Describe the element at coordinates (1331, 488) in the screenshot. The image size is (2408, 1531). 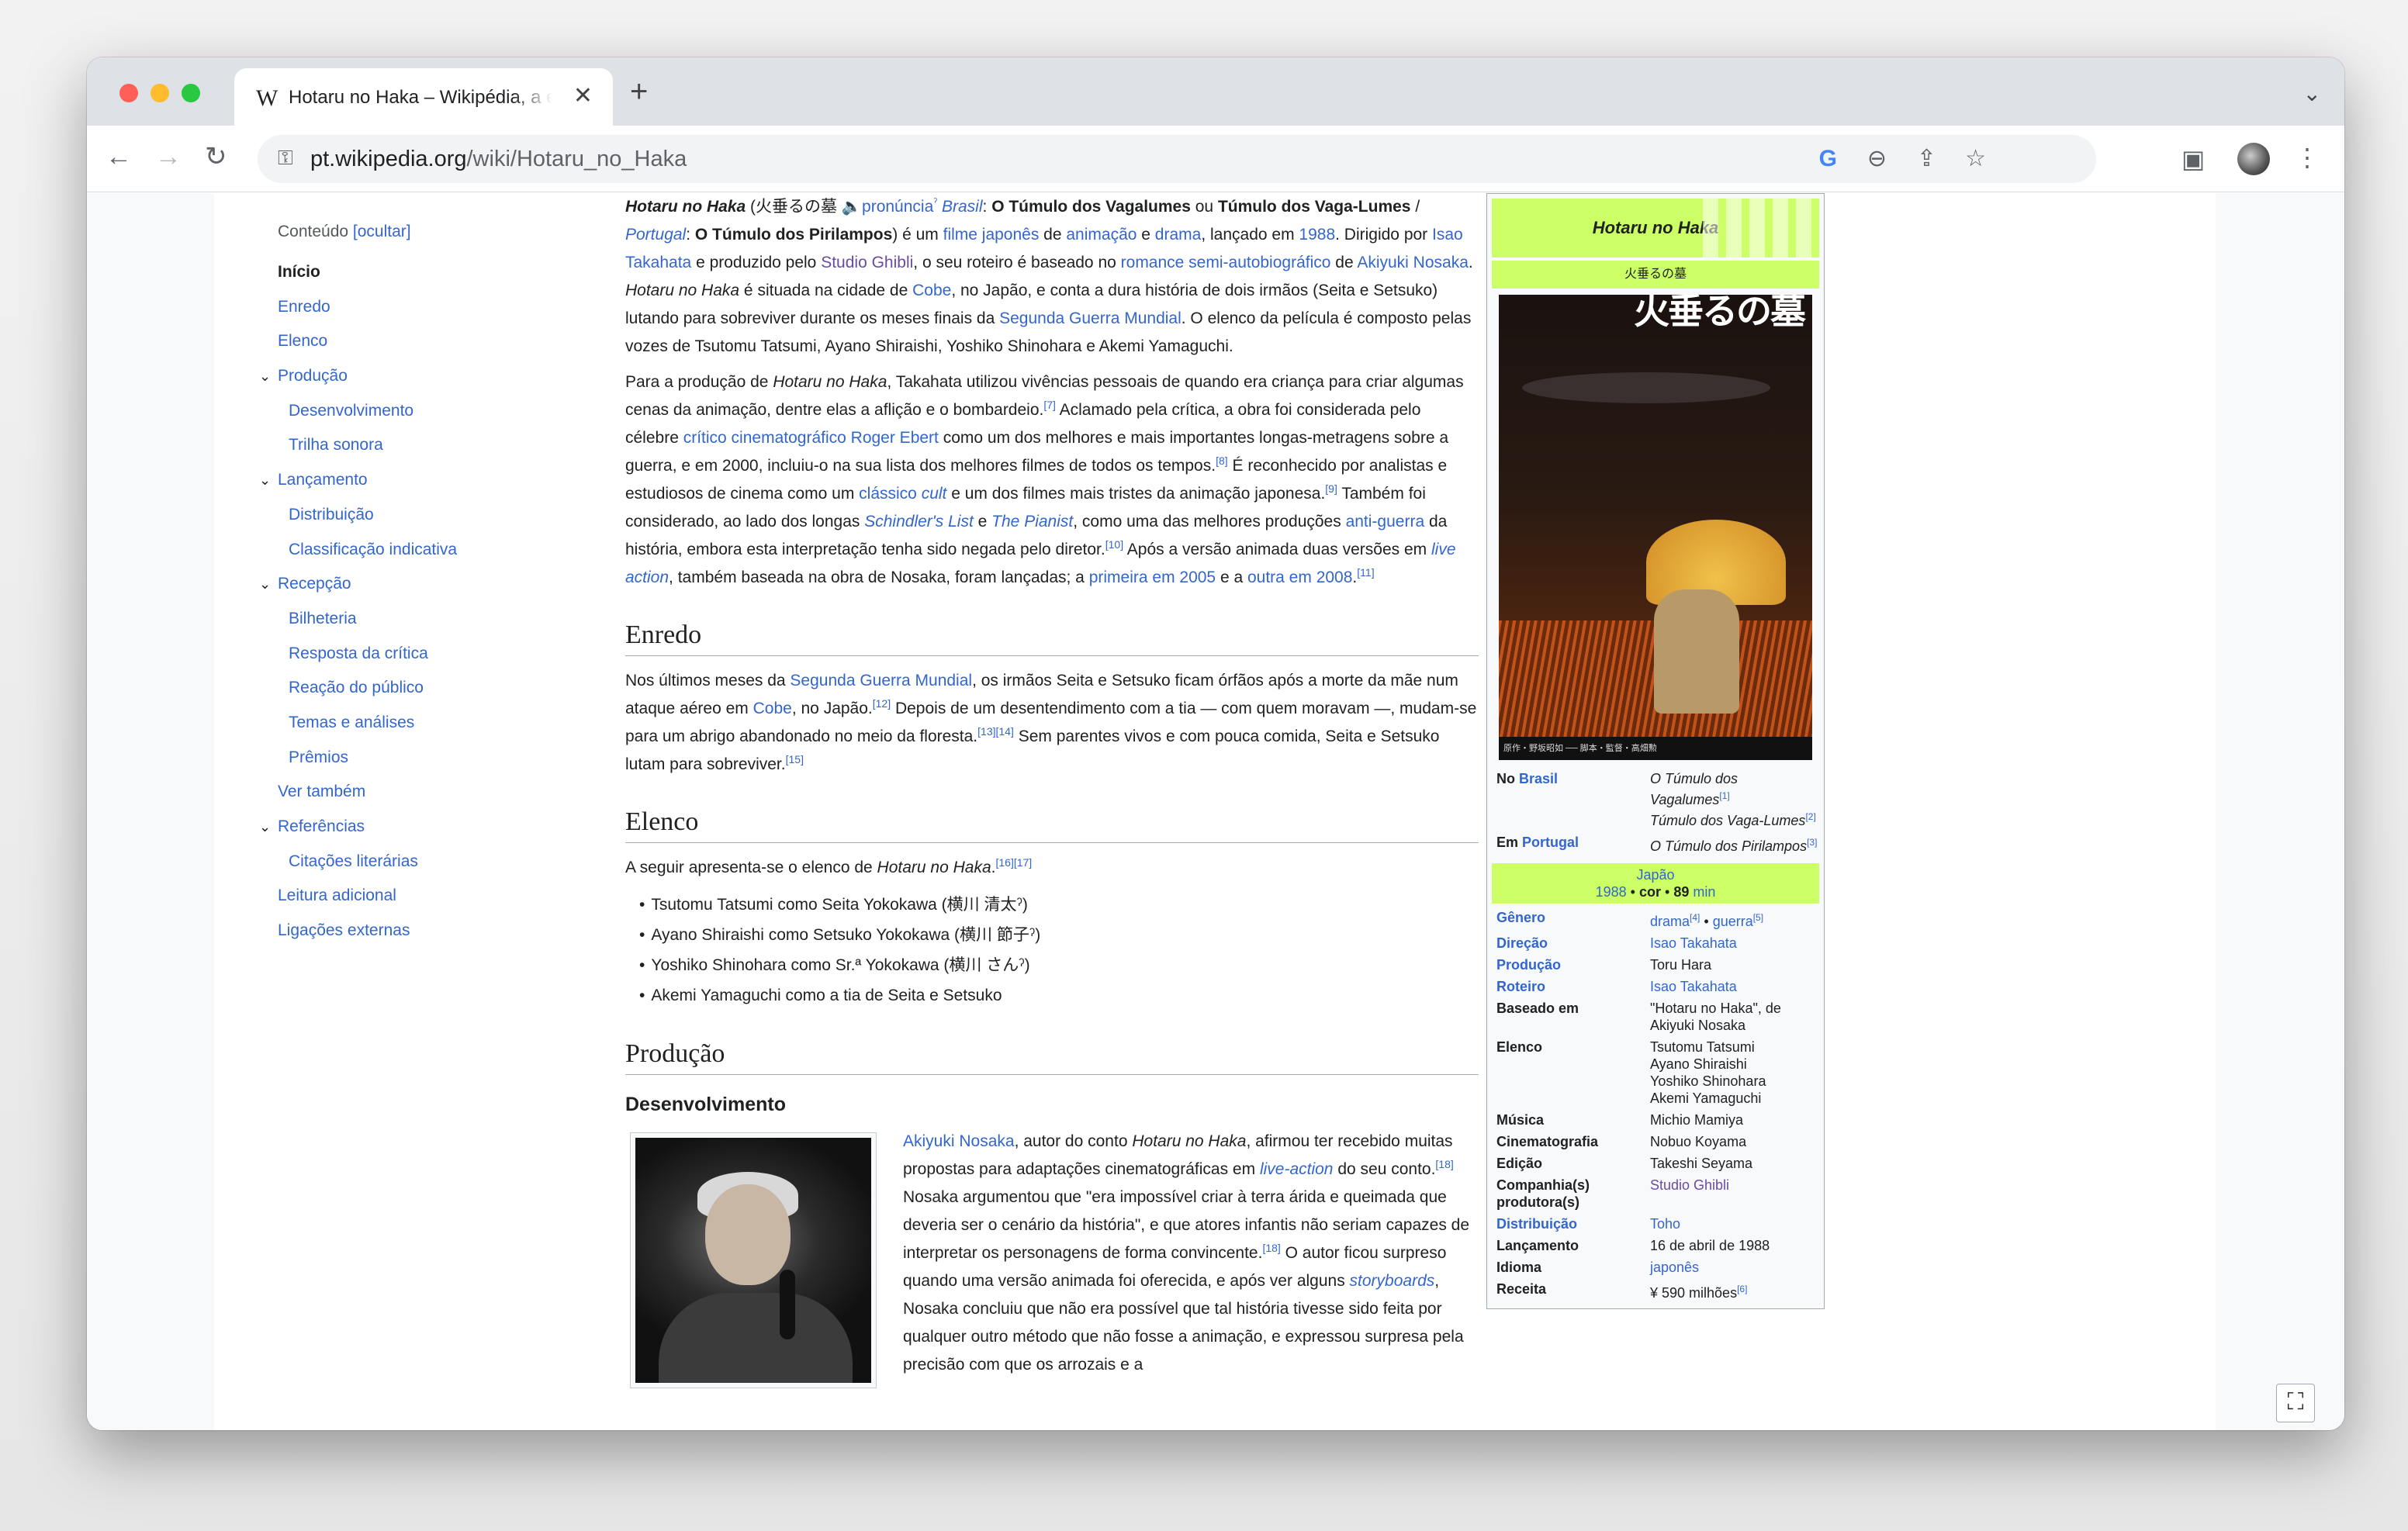
I see `ref-9: [9]` at that location.